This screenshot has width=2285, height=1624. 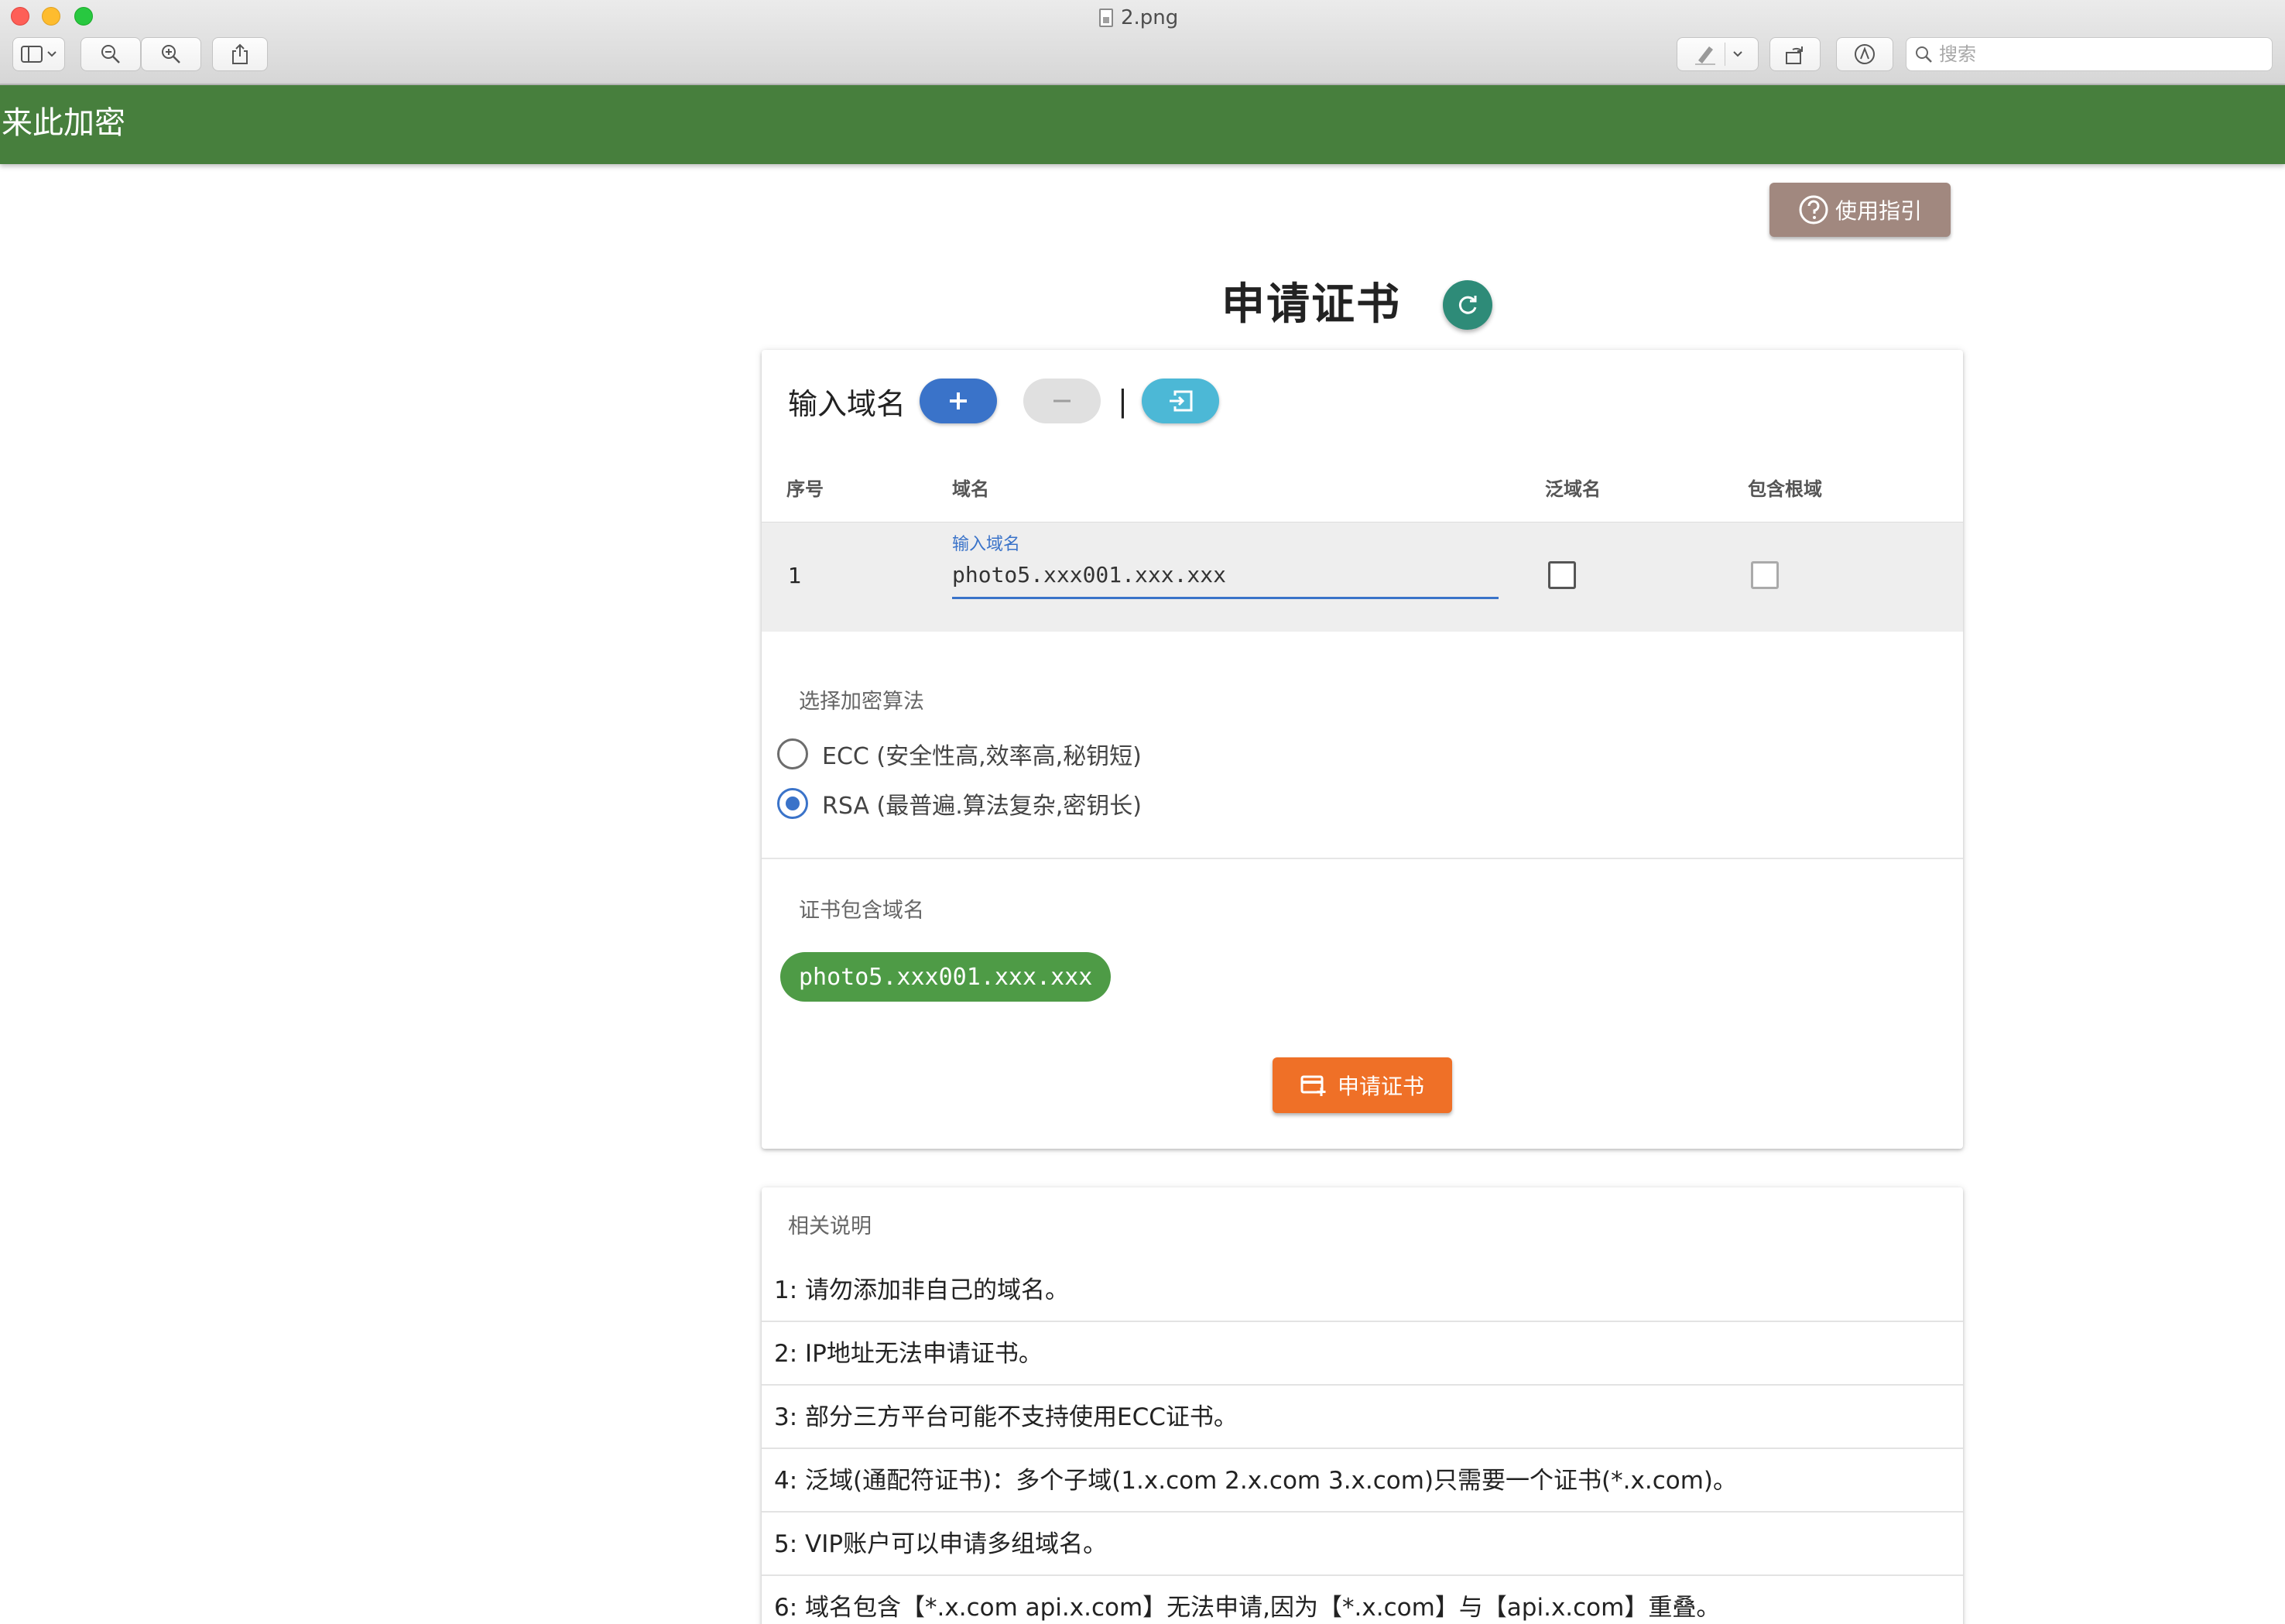 I want to click on help-icon, so click(x=1813, y=209).